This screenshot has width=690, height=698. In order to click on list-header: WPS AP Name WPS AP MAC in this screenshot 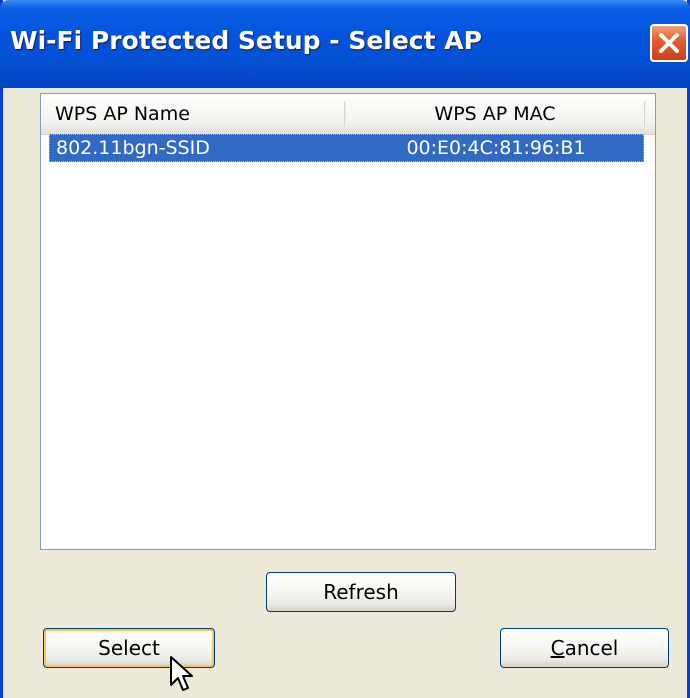, I will do `click(348, 114)`.